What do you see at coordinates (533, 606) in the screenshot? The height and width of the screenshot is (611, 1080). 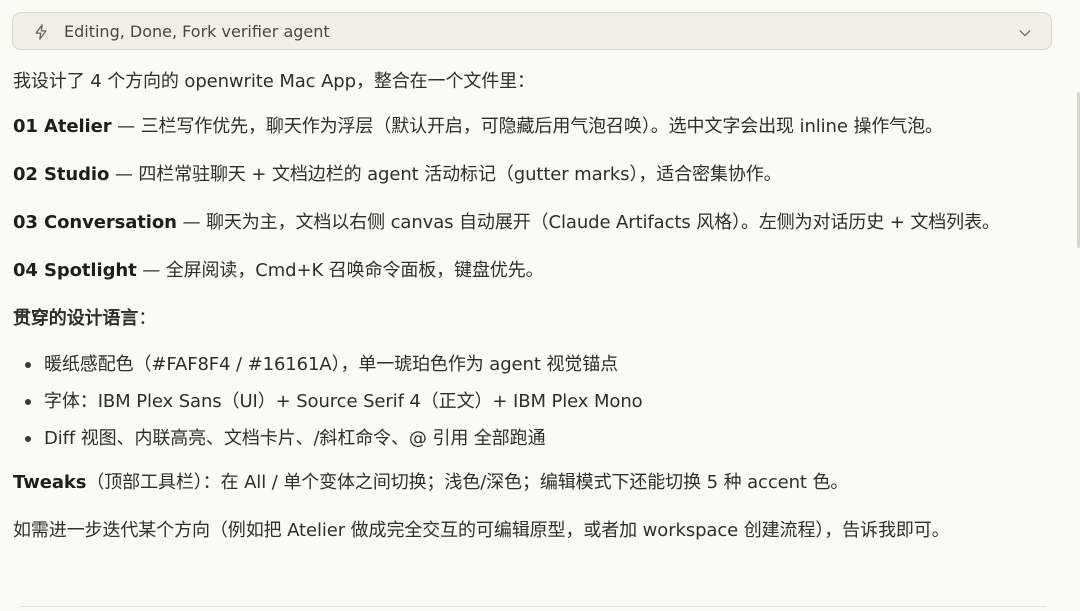 I see `message-divider` at bounding box center [533, 606].